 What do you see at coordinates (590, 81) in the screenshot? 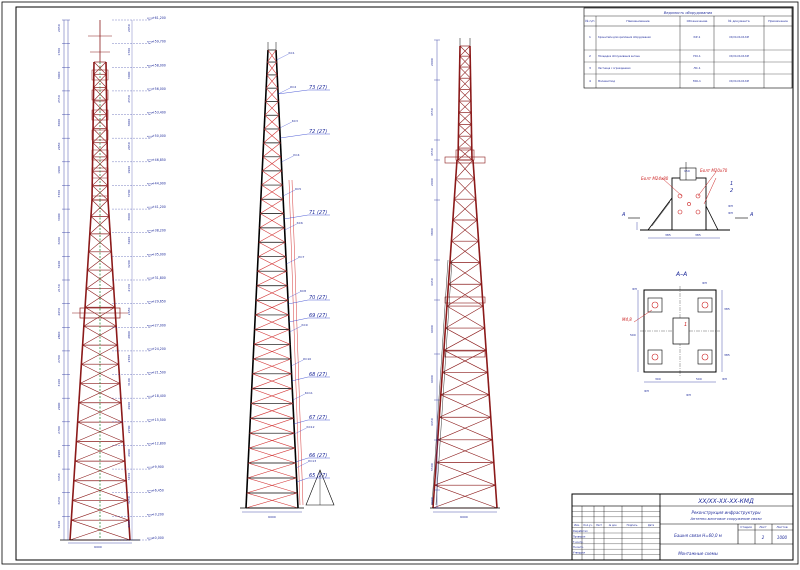
I see `spec-row-4-num: 4` at bounding box center [590, 81].